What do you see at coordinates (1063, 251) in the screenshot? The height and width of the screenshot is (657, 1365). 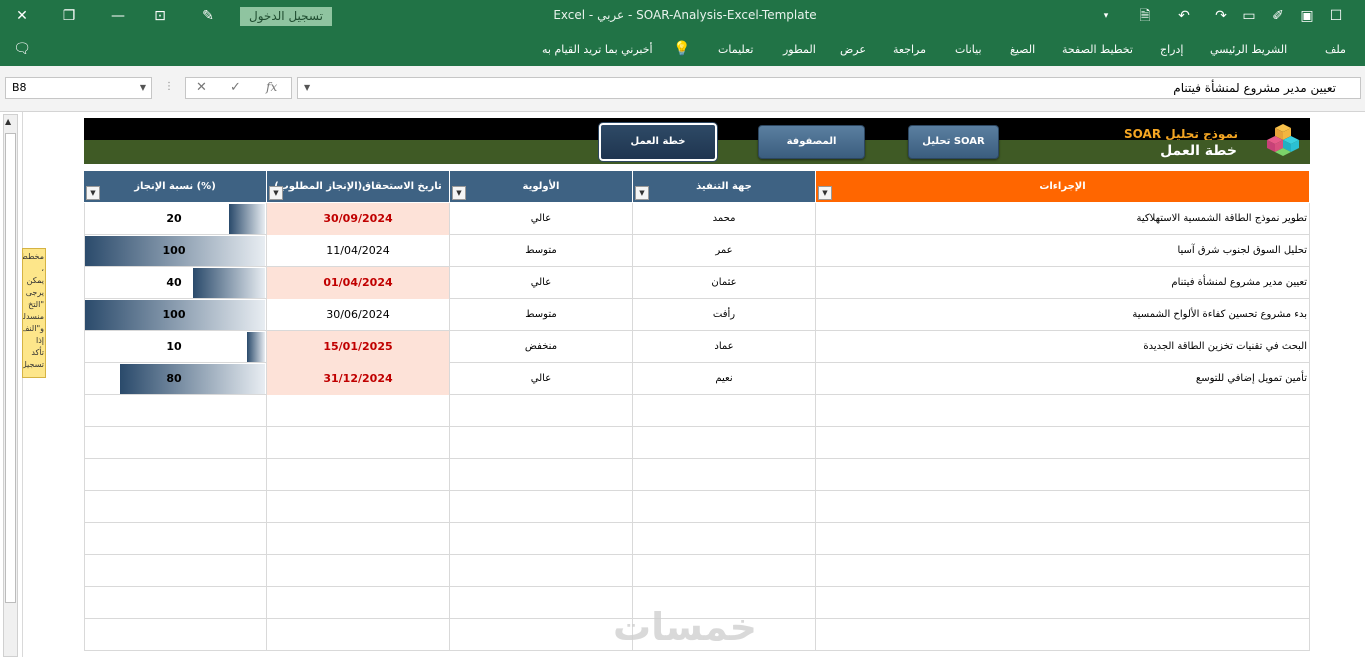 I see `cell-action: تحليل السوق لجنوب شرق آسيا` at bounding box center [1063, 251].